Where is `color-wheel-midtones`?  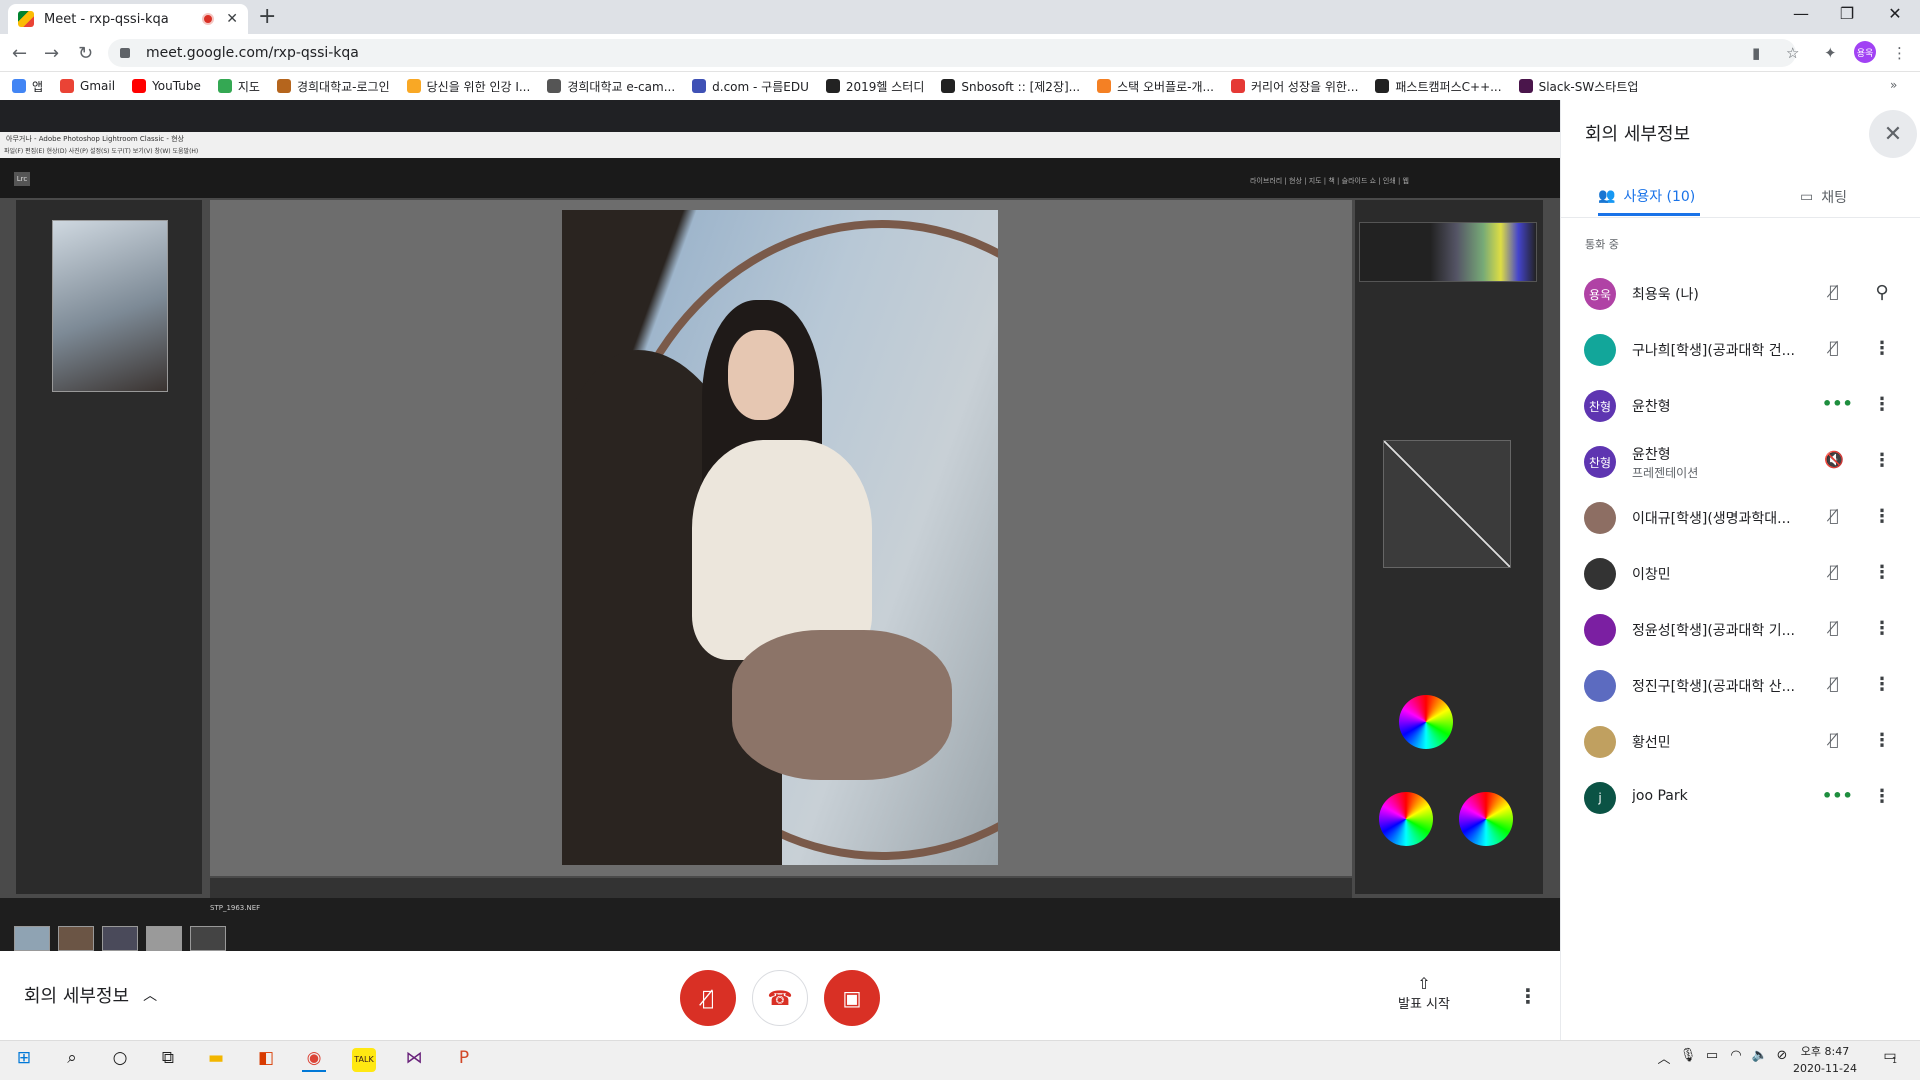
color-wheel-midtones is located at coordinates (1426, 722).